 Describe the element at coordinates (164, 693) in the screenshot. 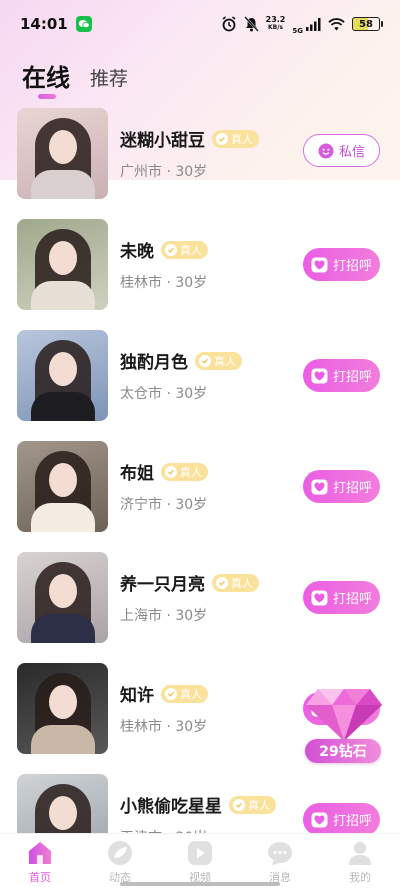

I see `name-line: 知许 真人` at that location.